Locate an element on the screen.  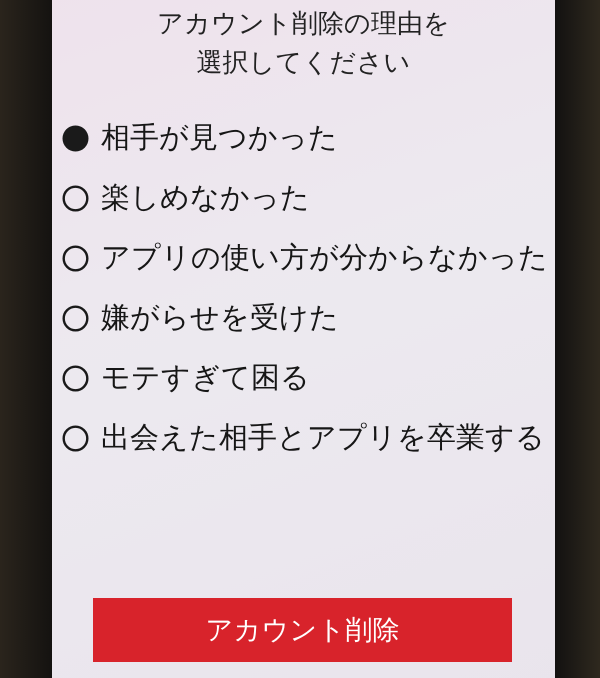
screen-title: アカウント削除の理由を選択してください is located at coordinates (303, 44).